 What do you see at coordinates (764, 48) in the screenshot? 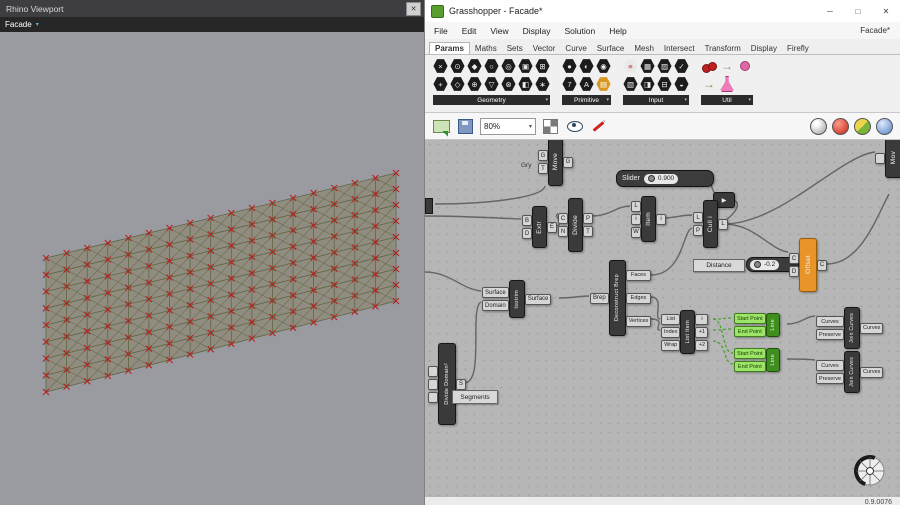
I see `tab-display: Display` at bounding box center [764, 48].